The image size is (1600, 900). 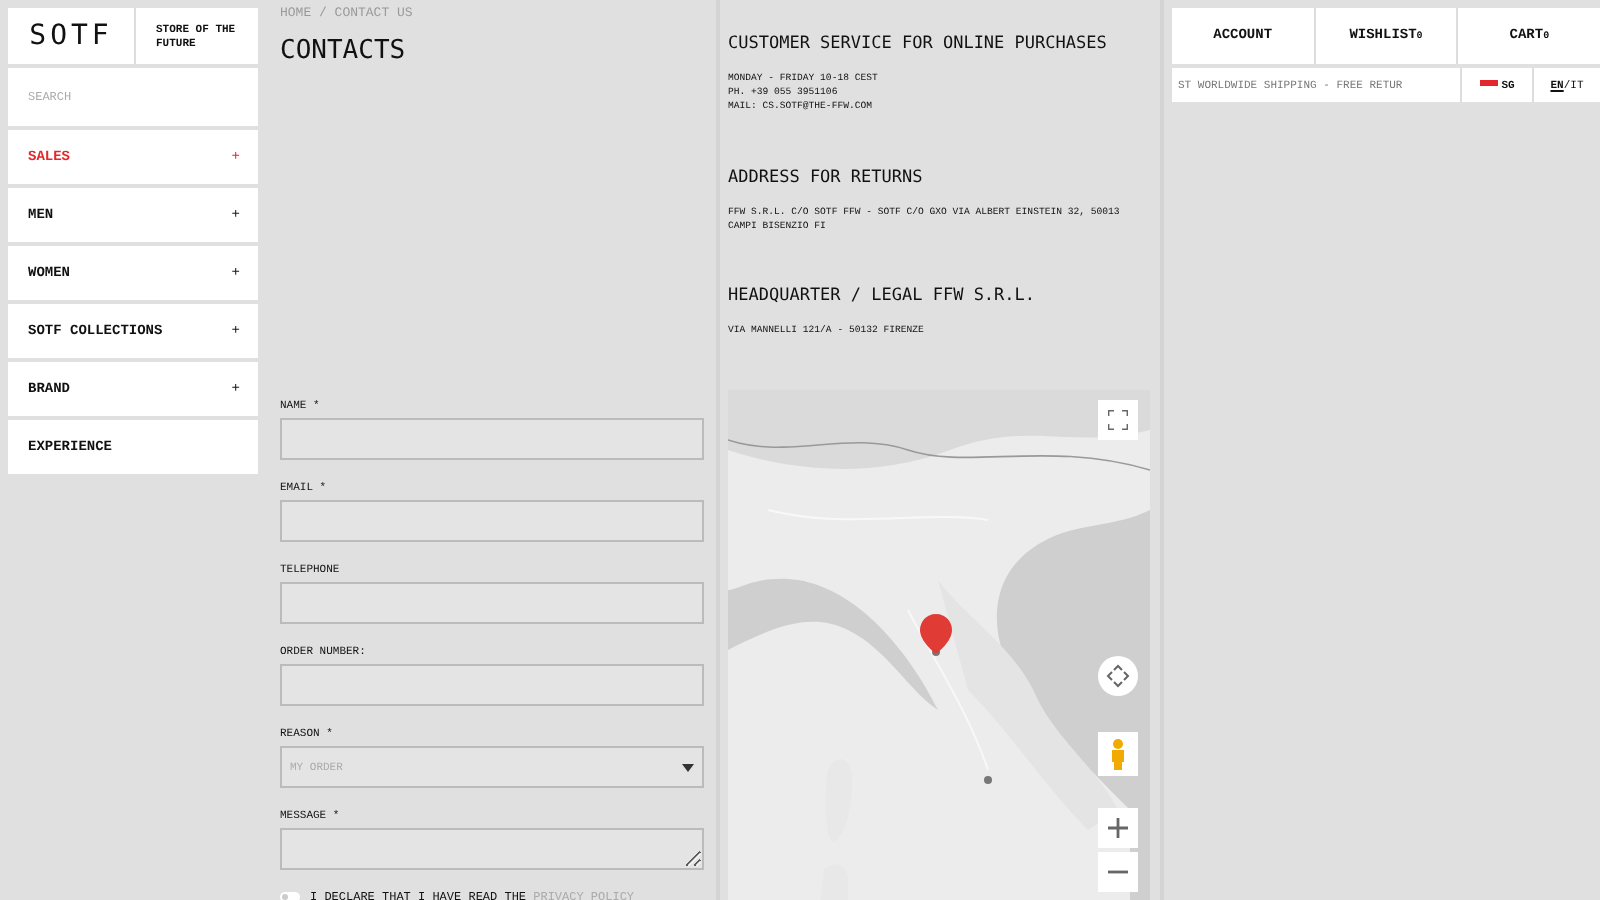 What do you see at coordinates (918, 44) in the screenshot?
I see `section-heading: CUSTOMER SERVICE FOR ONLINE PURCHASES` at bounding box center [918, 44].